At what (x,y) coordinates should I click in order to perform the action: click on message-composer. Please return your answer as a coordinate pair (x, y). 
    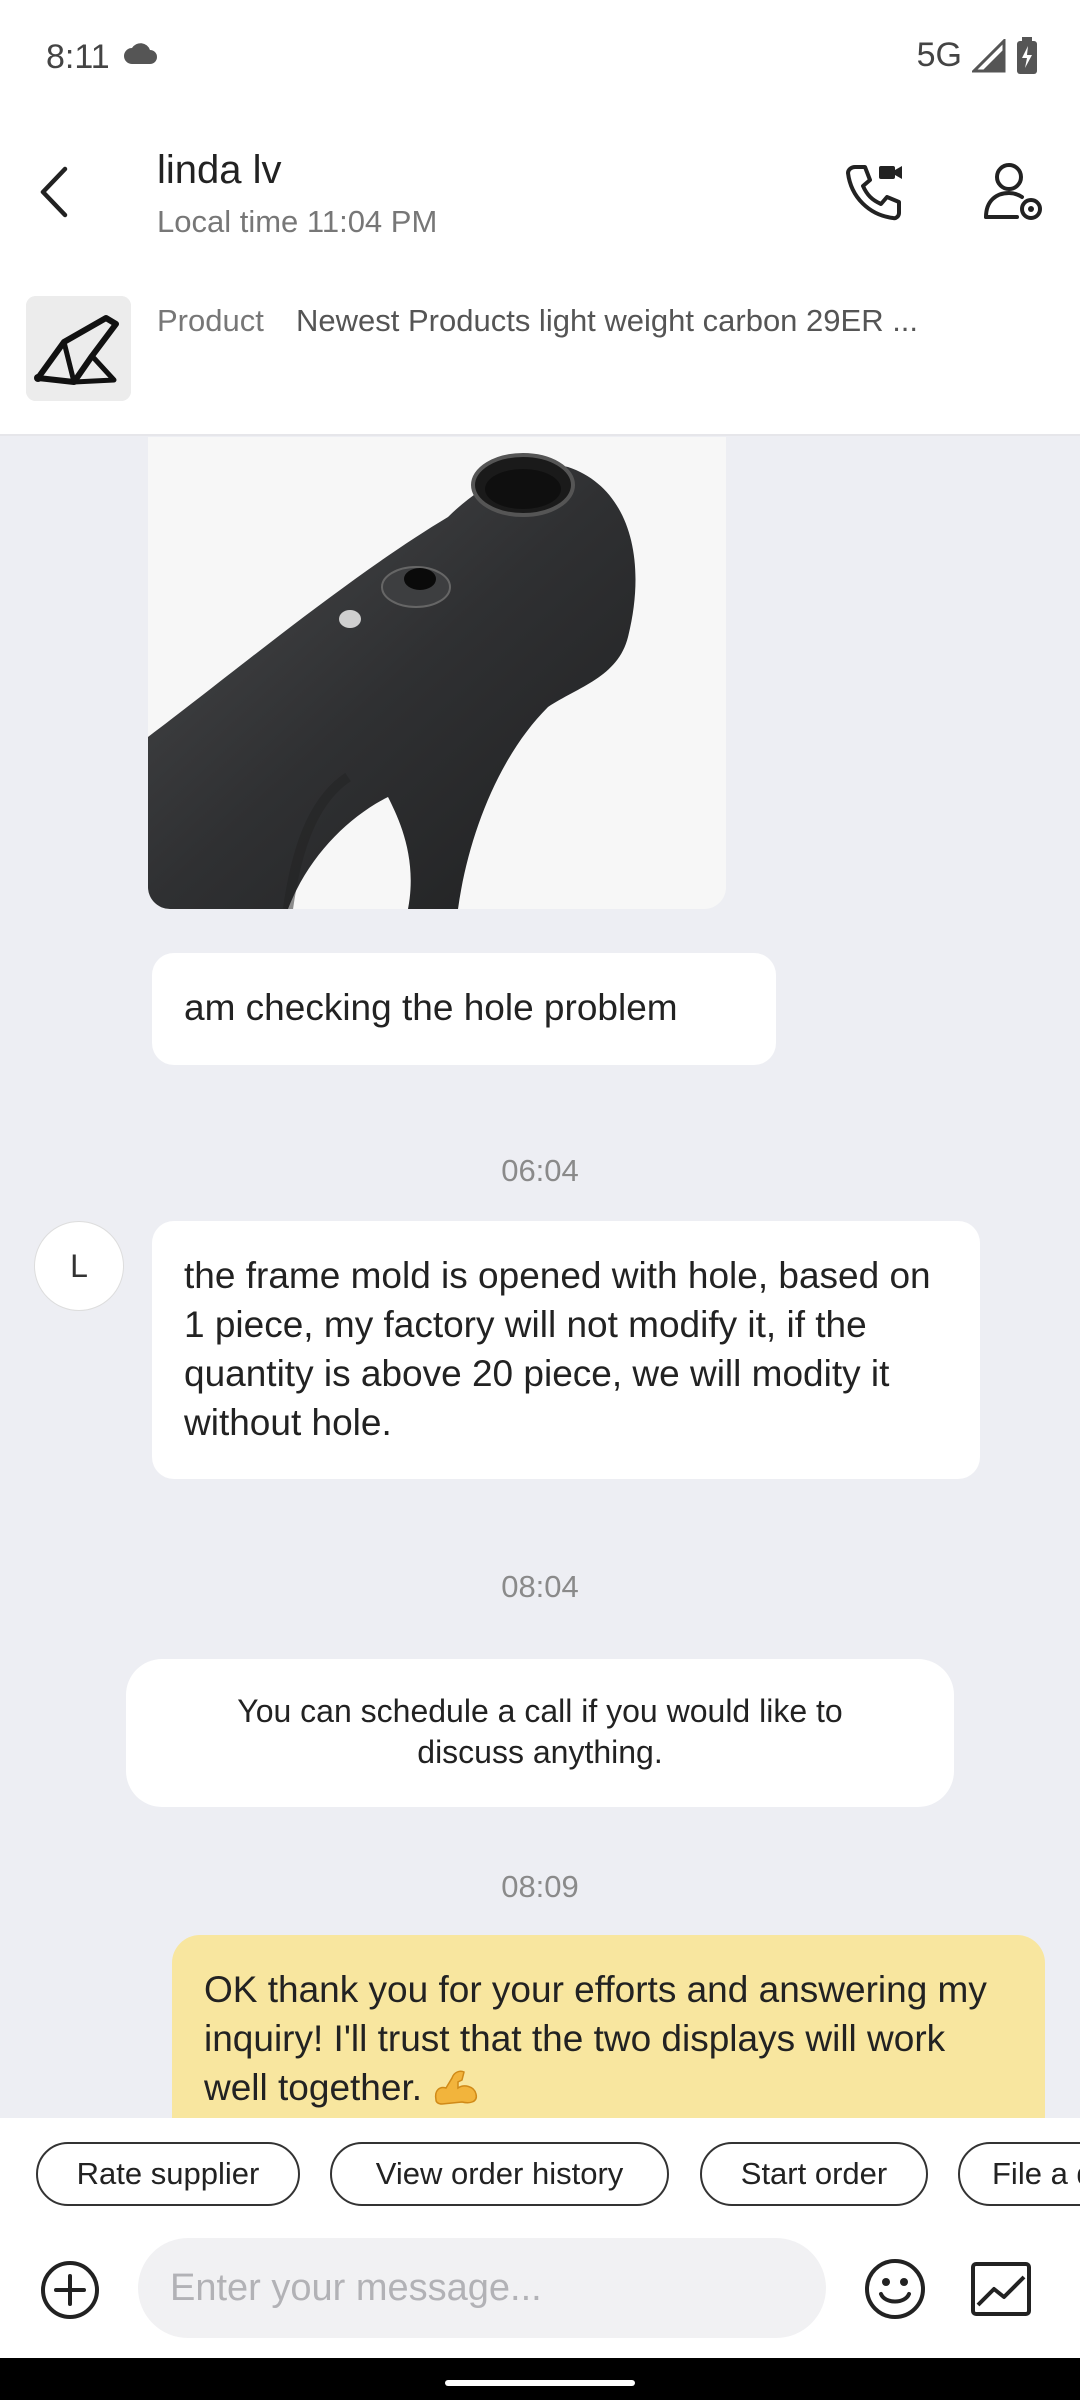
    Looking at the image, I should click on (540, 2293).